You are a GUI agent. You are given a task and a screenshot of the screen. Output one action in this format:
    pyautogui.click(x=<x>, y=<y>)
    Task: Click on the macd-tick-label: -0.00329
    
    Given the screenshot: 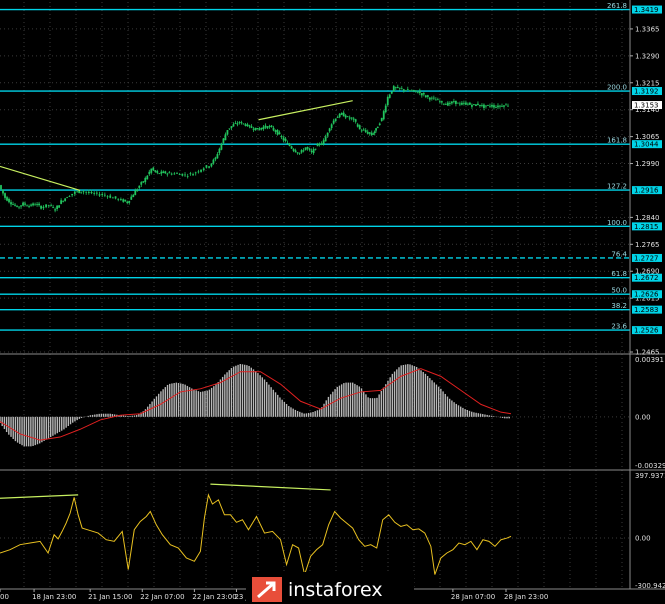 What is the action you would take?
    pyautogui.click(x=650, y=466)
    